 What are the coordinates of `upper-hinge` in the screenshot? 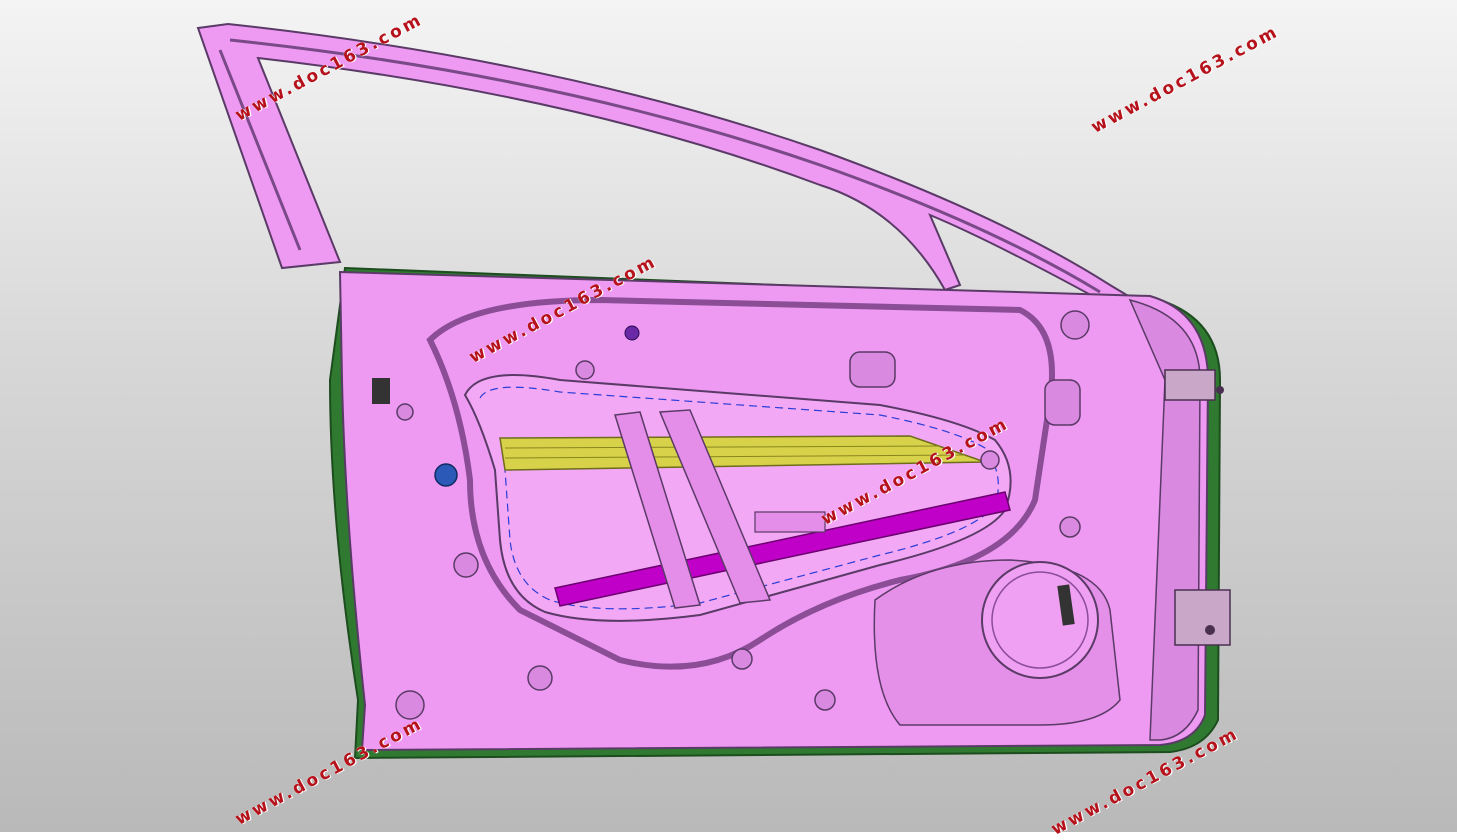 It's located at (1190, 385).